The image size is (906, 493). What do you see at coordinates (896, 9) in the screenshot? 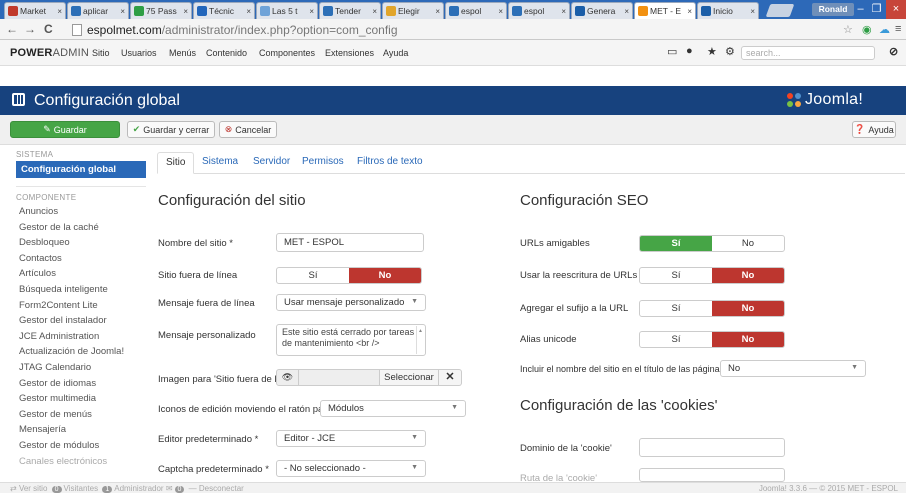
I see `window-close-icon: ×` at bounding box center [896, 9].